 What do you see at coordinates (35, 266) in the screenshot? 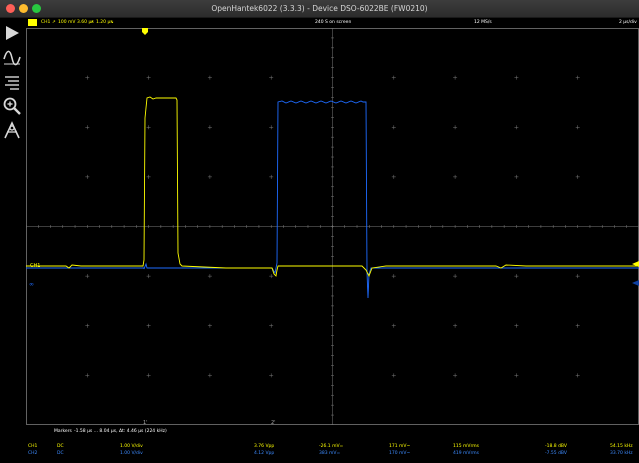
I see `ch1-marker-label: CH1` at bounding box center [35, 266].